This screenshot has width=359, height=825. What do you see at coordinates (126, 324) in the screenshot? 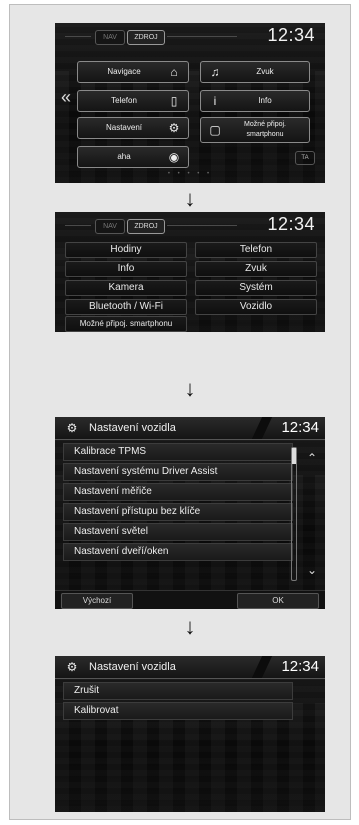
I see `settings-smartphone-button: Možné připoj. smartphonu` at bounding box center [126, 324].